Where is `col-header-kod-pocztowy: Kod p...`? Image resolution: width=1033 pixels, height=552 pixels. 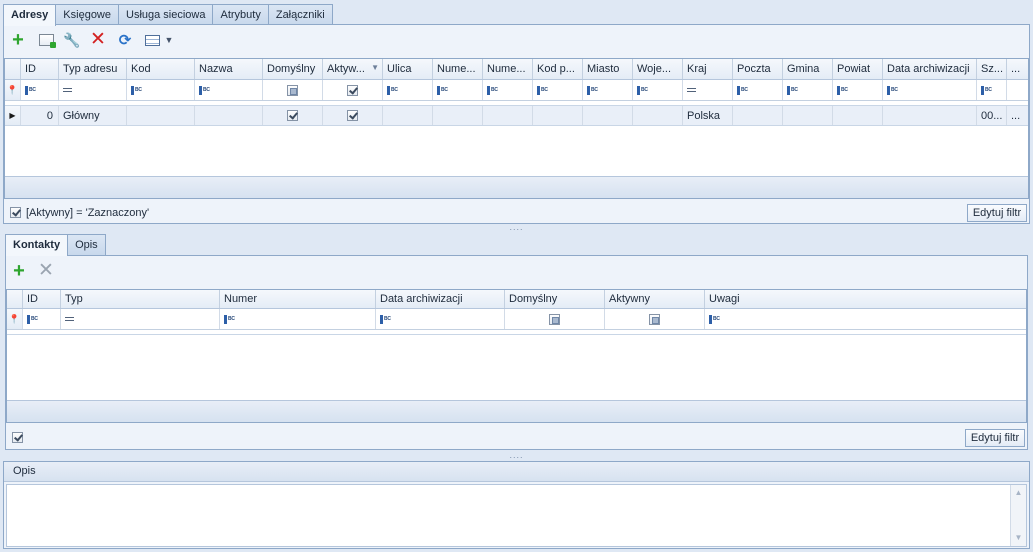
col-header-kod-pocztowy: Kod p... is located at coordinates (558, 69).